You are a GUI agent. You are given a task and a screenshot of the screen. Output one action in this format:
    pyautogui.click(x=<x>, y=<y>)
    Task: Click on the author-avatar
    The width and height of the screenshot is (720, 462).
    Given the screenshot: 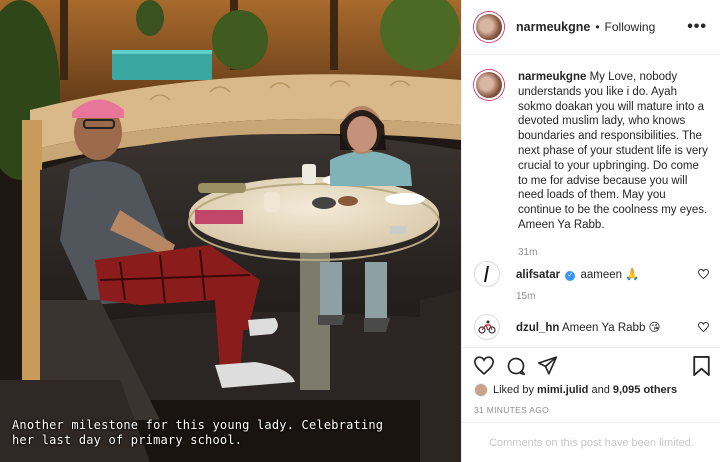 What is the action you would take?
    pyautogui.click(x=489, y=27)
    